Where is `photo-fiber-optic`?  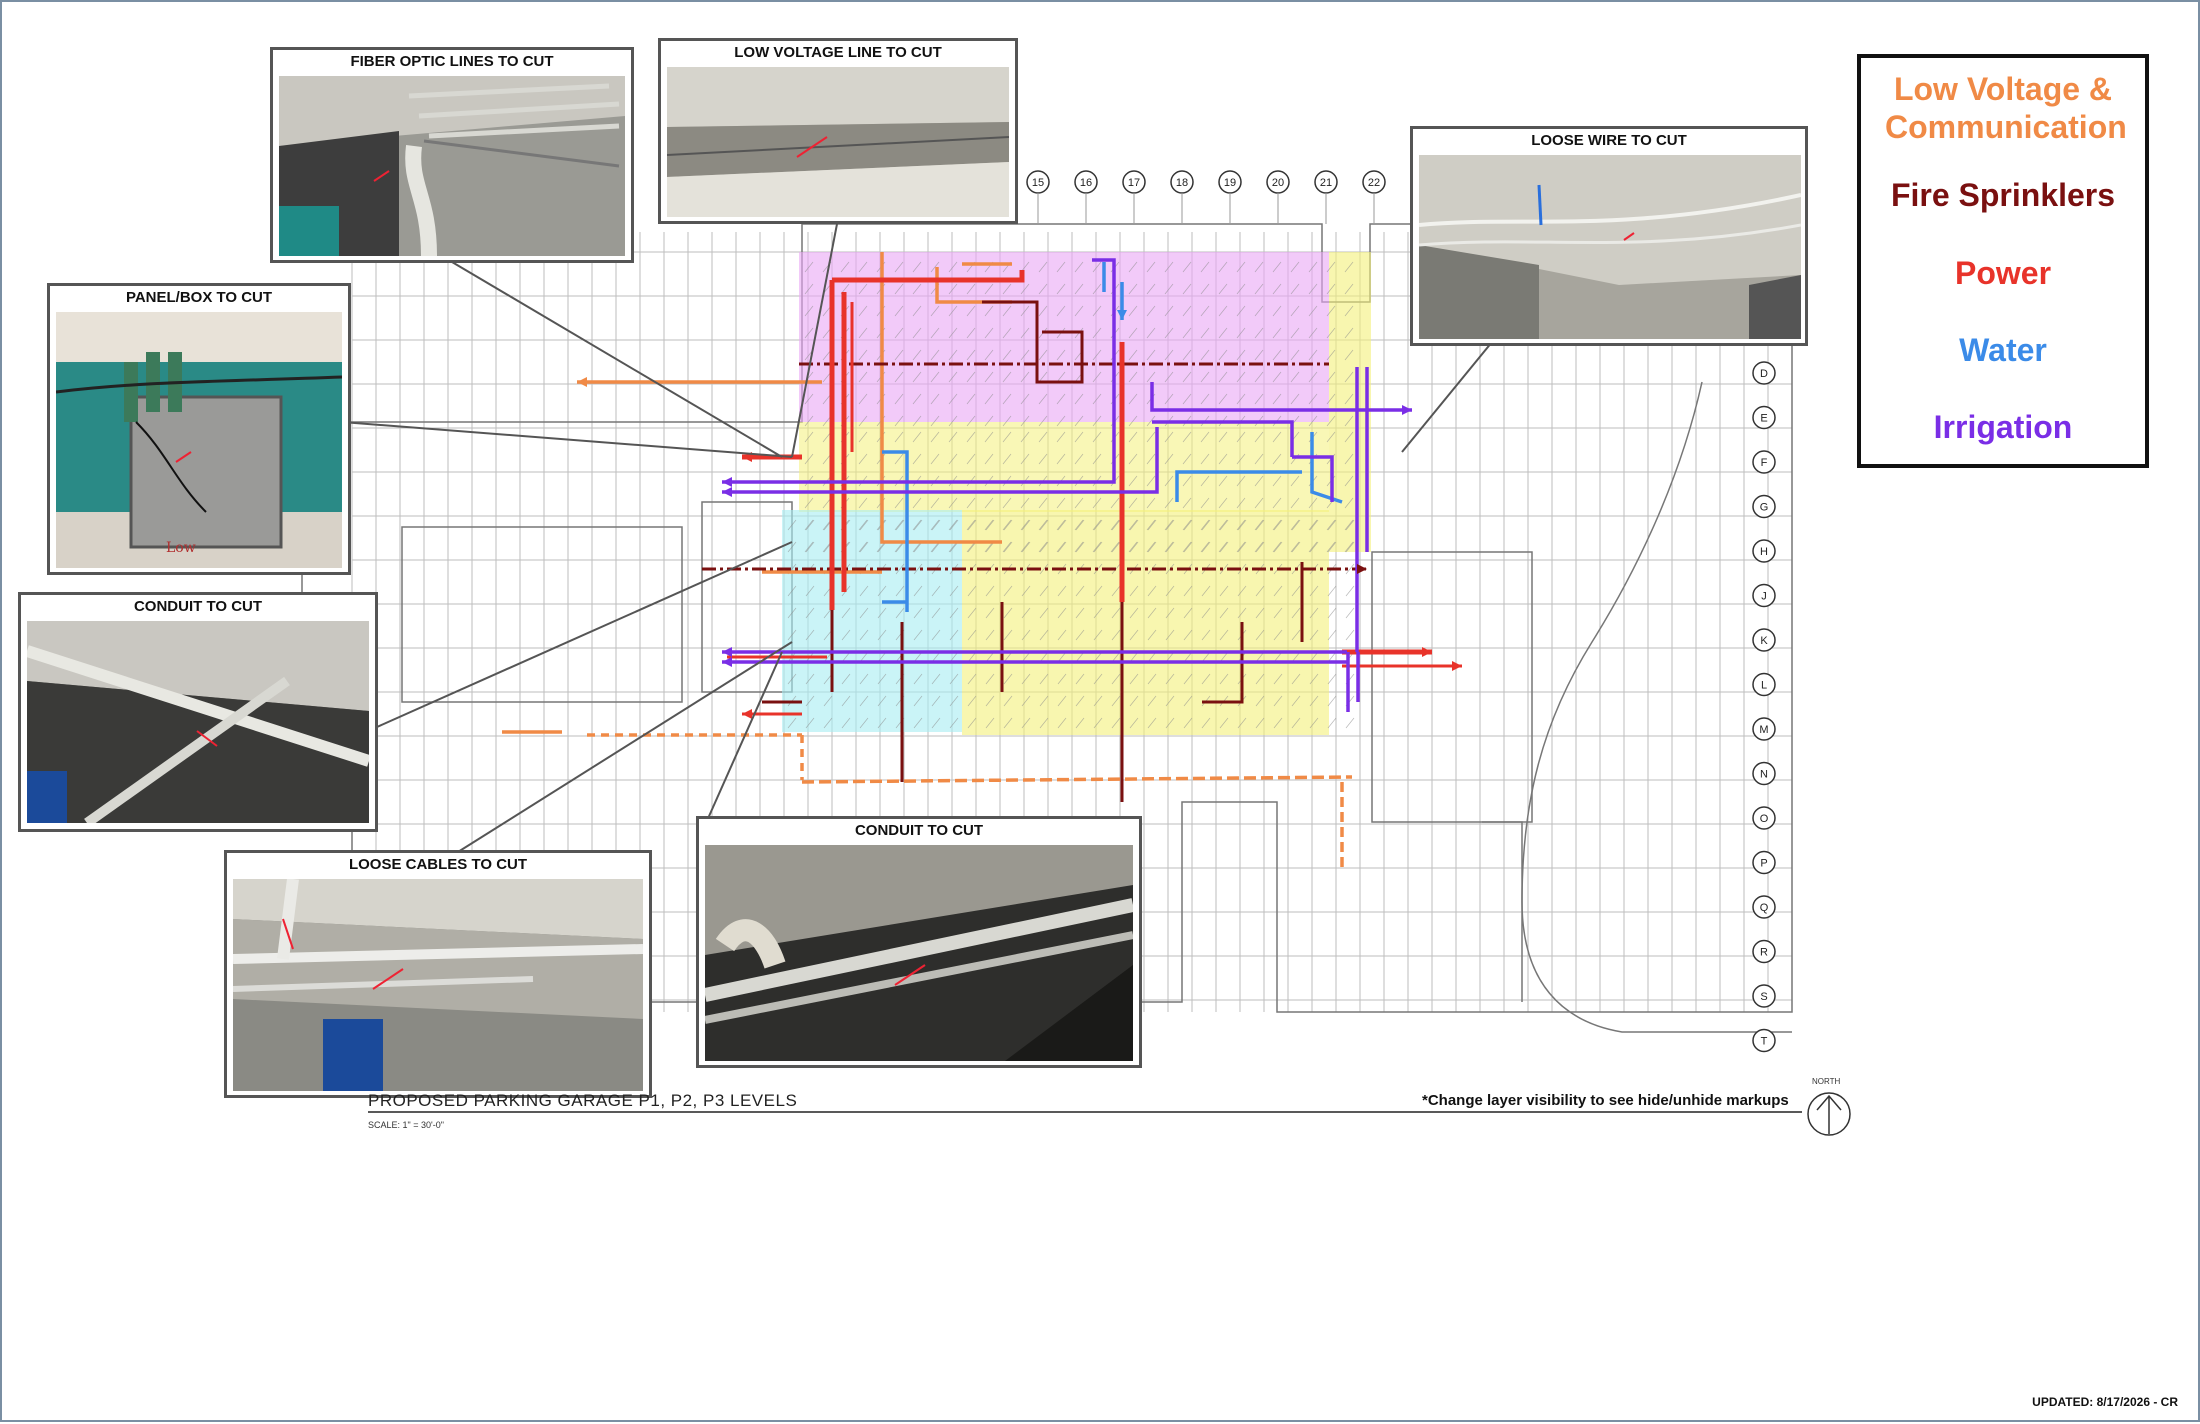
photo-fiber-optic is located at coordinates (452, 166).